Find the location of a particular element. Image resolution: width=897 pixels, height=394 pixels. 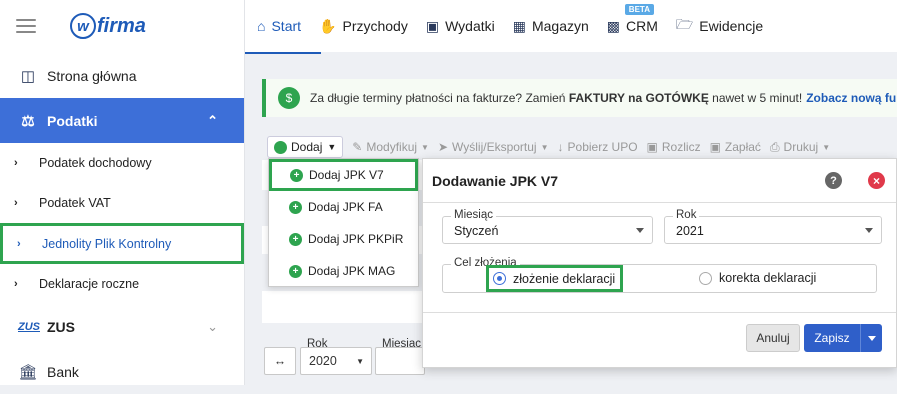

print-button: ⎙ Drukuj ▼ is located at coordinates (800, 147).